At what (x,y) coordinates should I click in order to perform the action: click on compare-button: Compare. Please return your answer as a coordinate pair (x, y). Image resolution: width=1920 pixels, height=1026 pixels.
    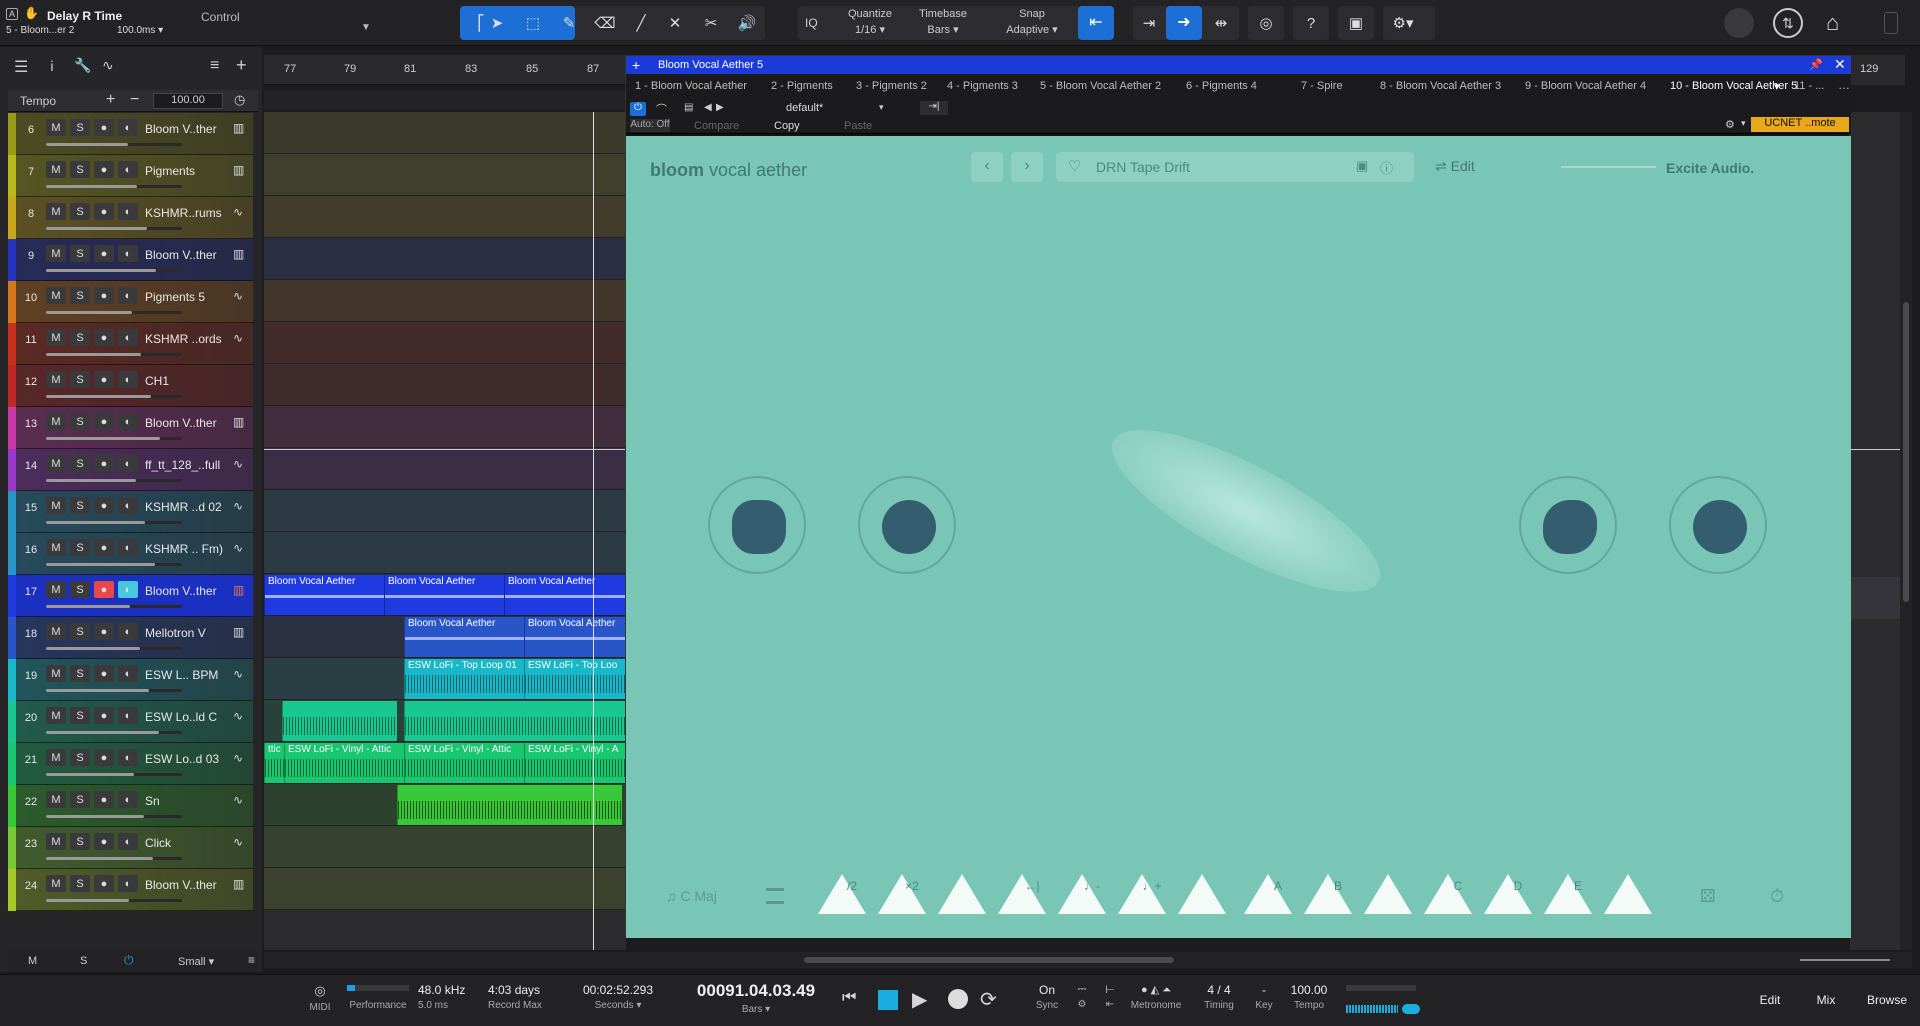
    Looking at the image, I should click on (716, 126).